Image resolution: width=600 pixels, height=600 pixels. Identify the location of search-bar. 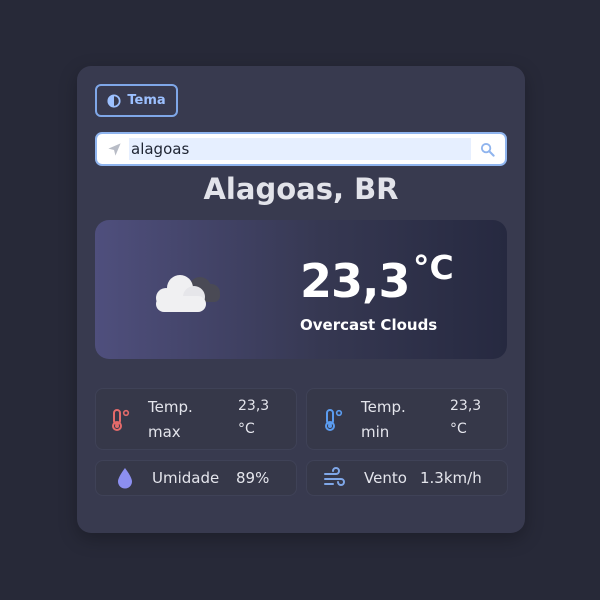
(301, 149).